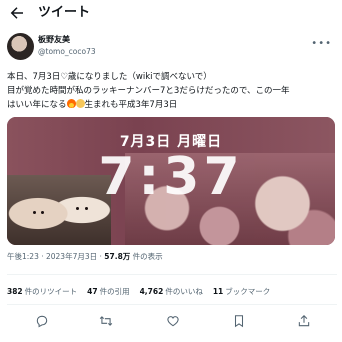 The image size is (342, 342). Describe the element at coordinates (92, 291) in the screenshot. I see `quotes-count: 47` at that location.